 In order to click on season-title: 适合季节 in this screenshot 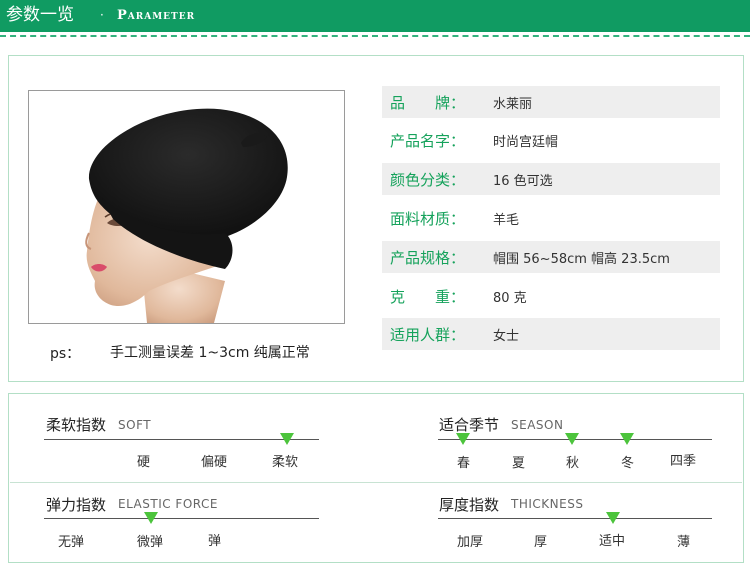, I will do `click(469, 425)`.